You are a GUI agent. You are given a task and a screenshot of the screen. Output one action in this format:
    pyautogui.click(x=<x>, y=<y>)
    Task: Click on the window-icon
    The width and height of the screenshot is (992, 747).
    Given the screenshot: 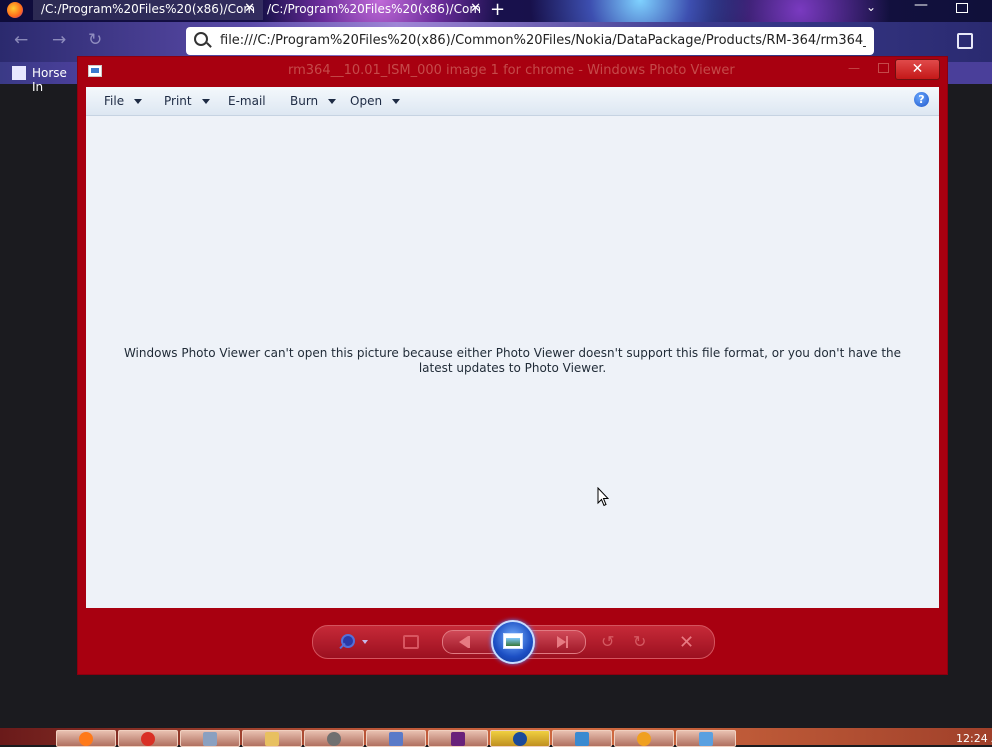 What is the action you would take?
    pyautogui.click(x=210, y=739)
    